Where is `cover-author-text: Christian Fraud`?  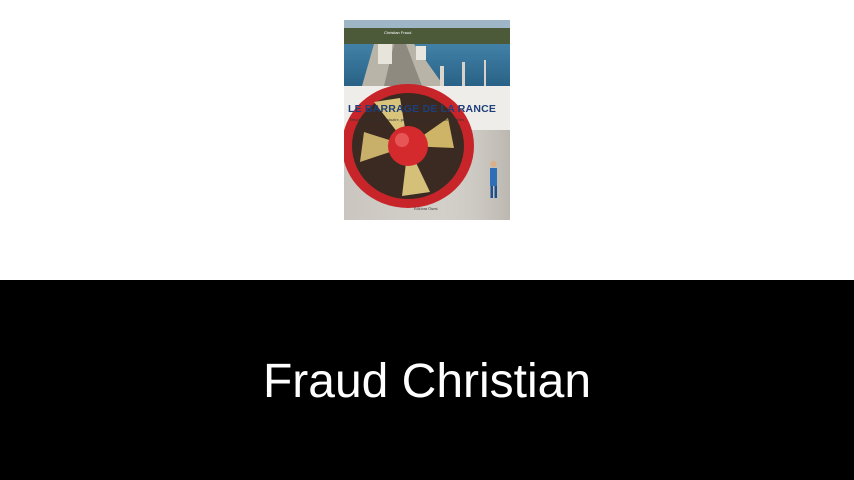
cover-author-text: Christian Fraud is located at coordinates (398, 32).